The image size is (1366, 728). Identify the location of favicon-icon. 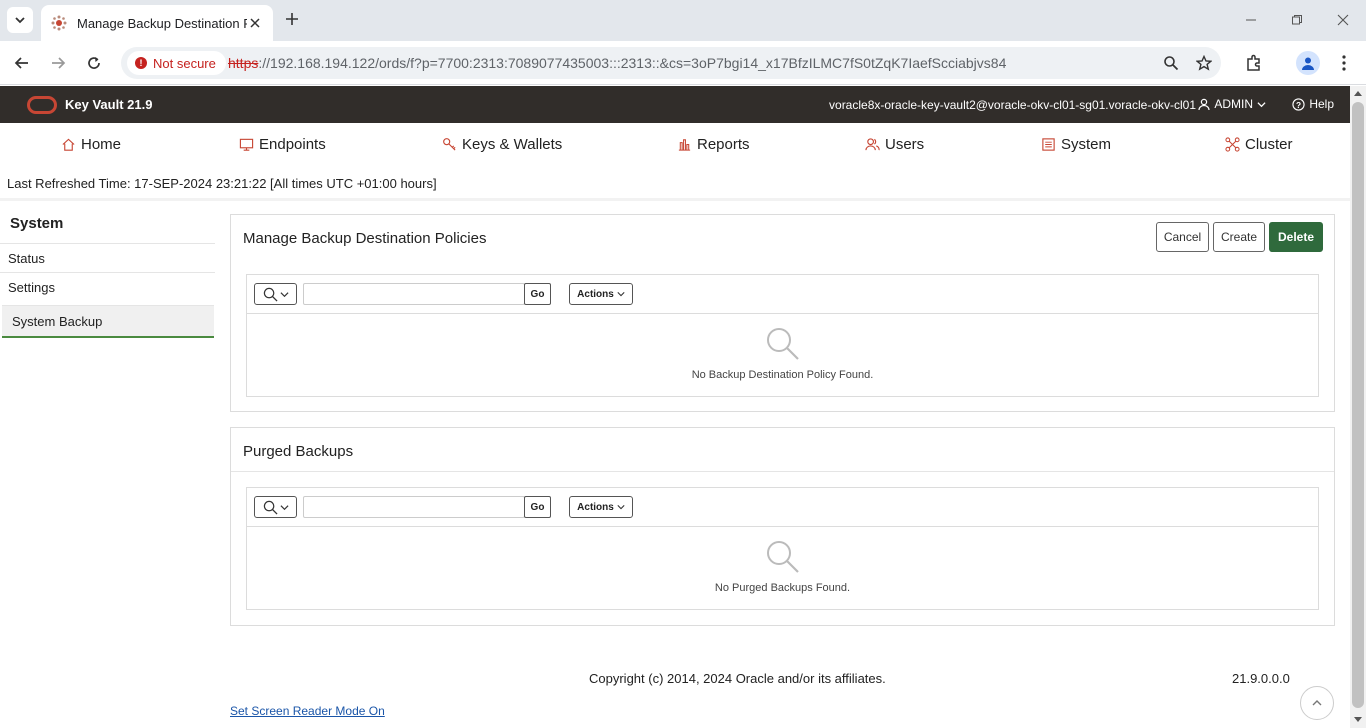
(59, 23).